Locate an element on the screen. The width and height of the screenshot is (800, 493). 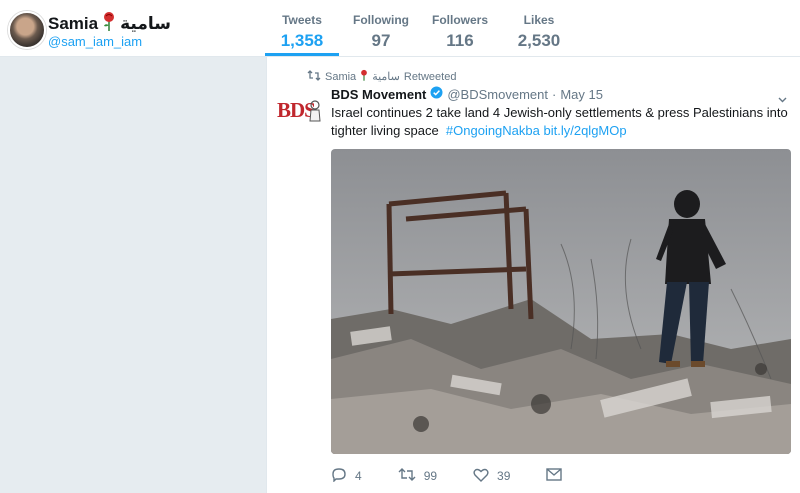
stat-value: 2,530 is located at coordinates (539, 40).